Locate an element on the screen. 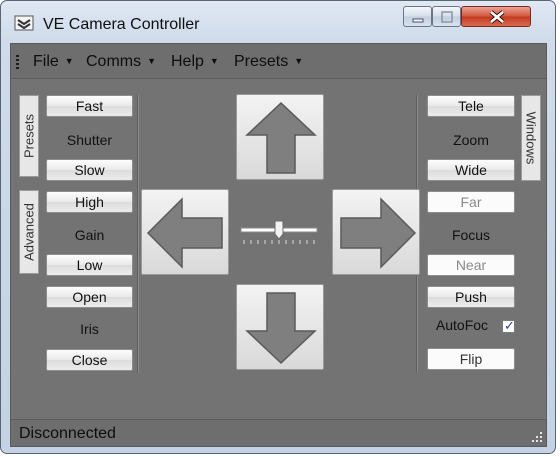  slider-ticks is located at coordinates (279, 242).